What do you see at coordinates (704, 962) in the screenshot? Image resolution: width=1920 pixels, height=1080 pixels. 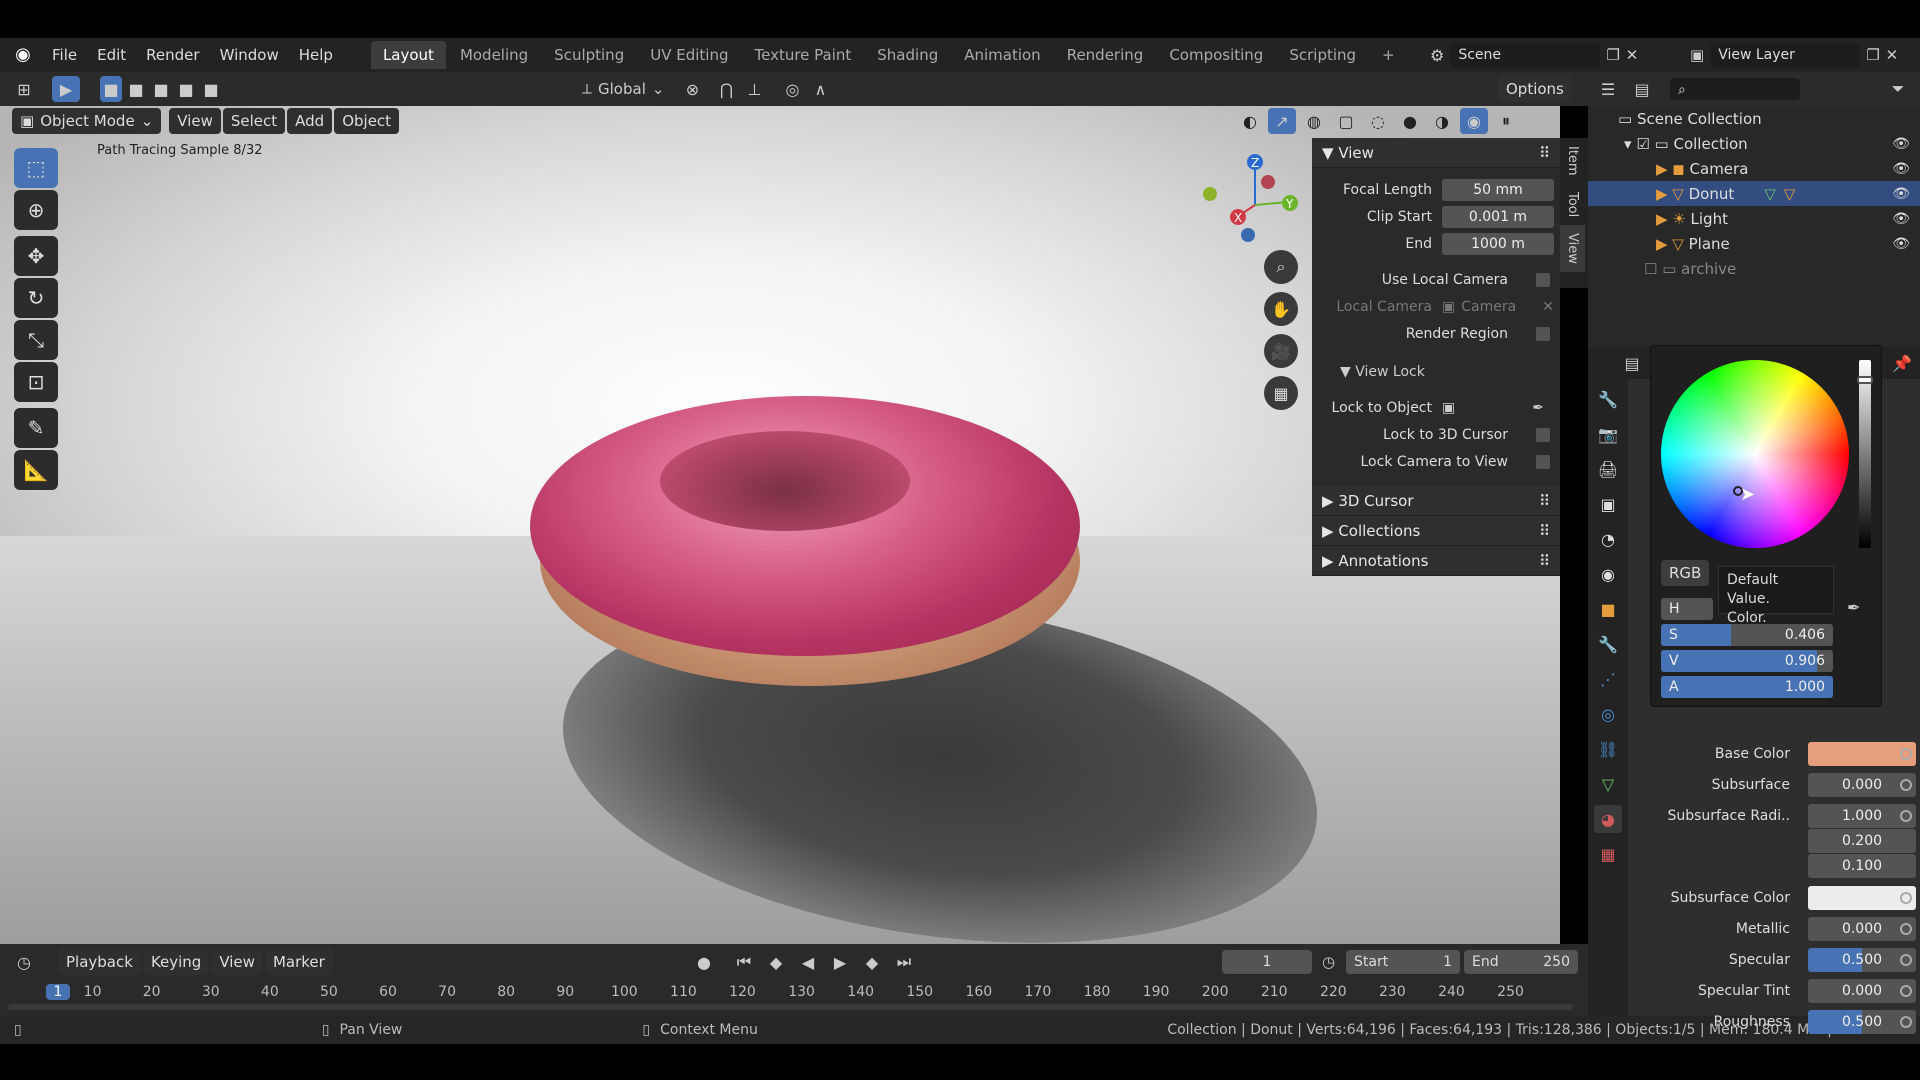 I see `record-icon: ●` at bounding box center [704, 962].